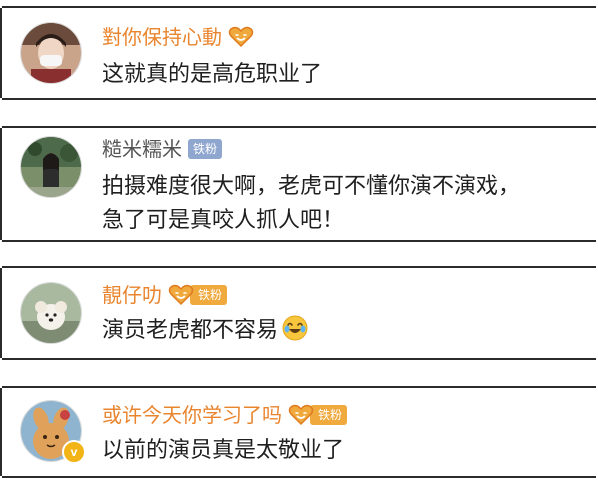 The width and height of the screenshot is (598, 482). Describe the element at coordinates (142, 149) in the screenshot. I see `username: 糙米糯米` at that location.